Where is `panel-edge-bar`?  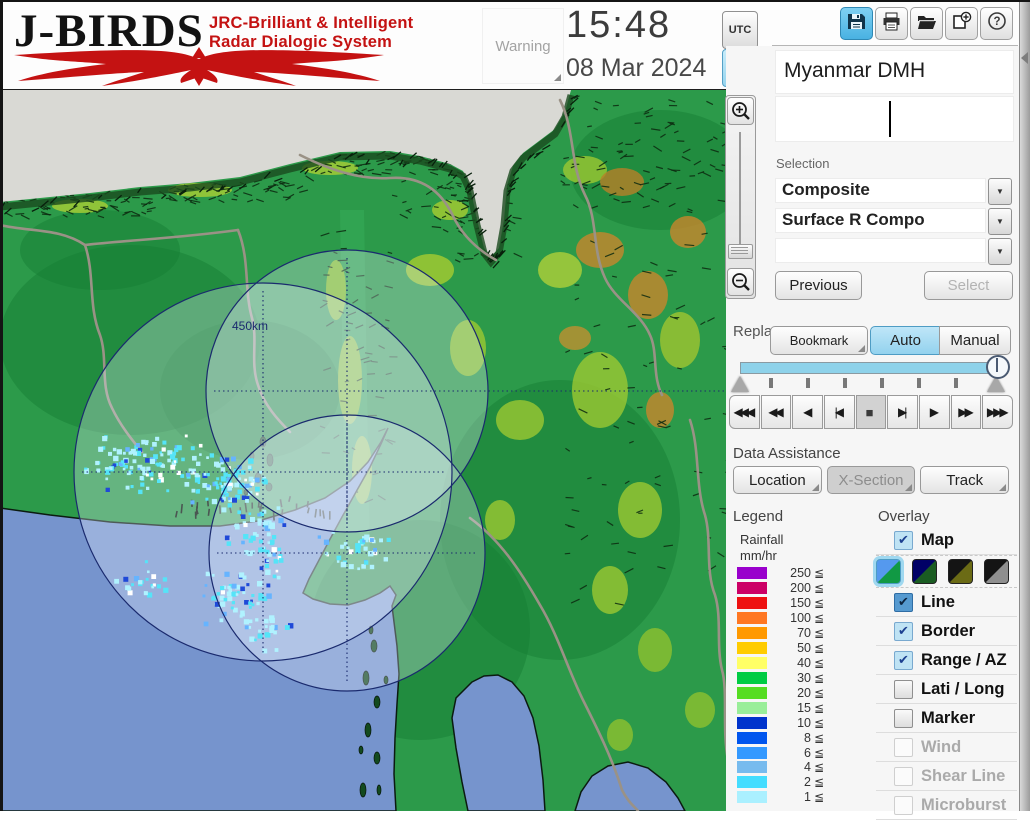 panel-edge-bar is located at coordinates (1024, 405).